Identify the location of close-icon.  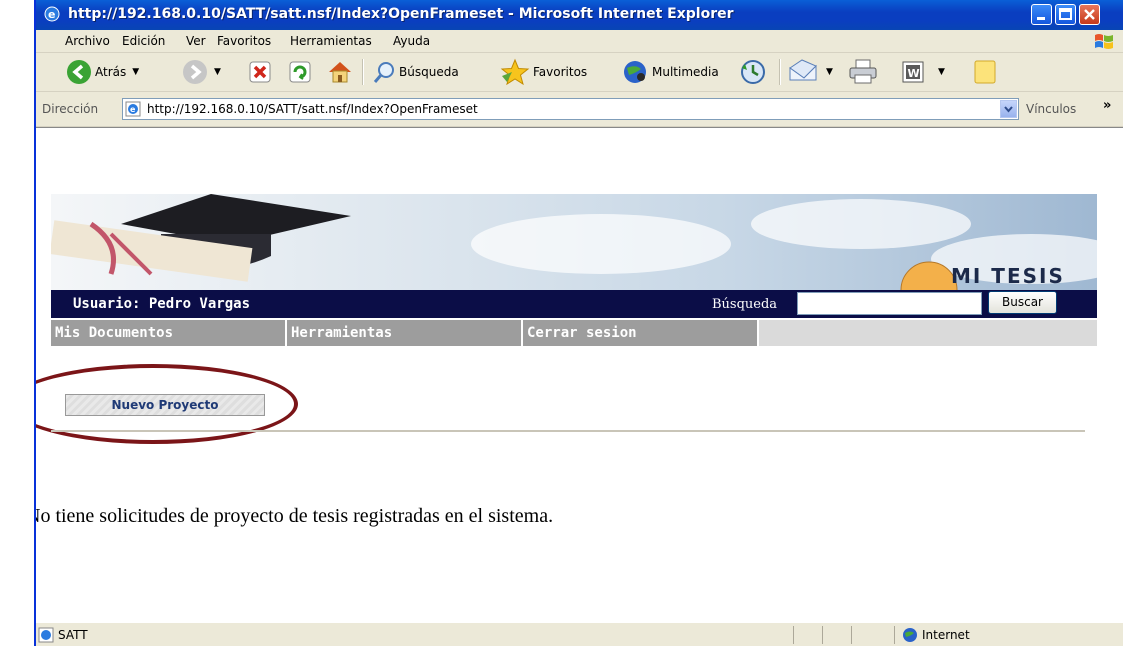
(1089, 14).